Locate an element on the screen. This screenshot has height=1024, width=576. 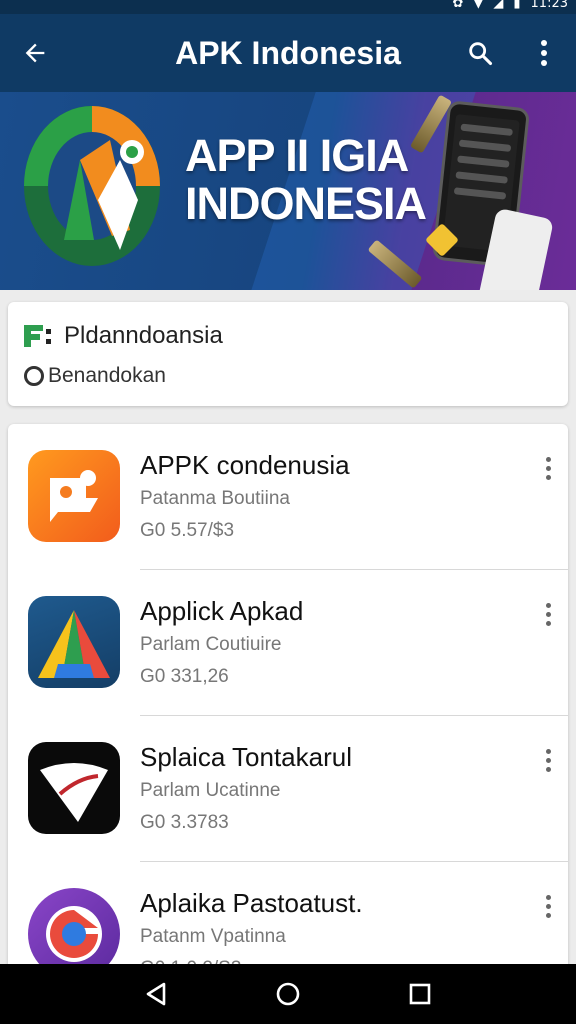
nav-home-button is located at coordinates (288, 994).